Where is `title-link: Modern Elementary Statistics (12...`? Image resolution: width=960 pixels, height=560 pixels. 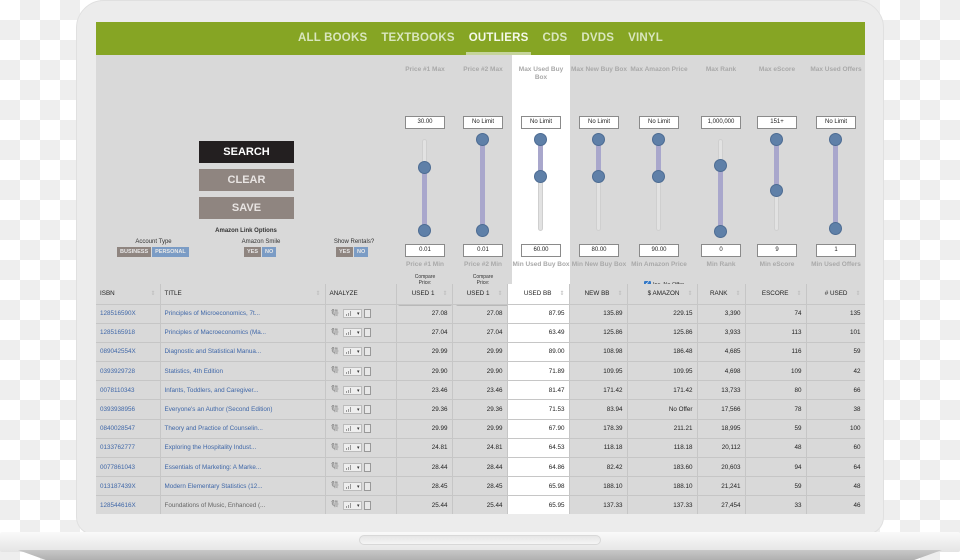
title-link: Modern Elementary Statistics (12... is located at coordinates (243, 486).